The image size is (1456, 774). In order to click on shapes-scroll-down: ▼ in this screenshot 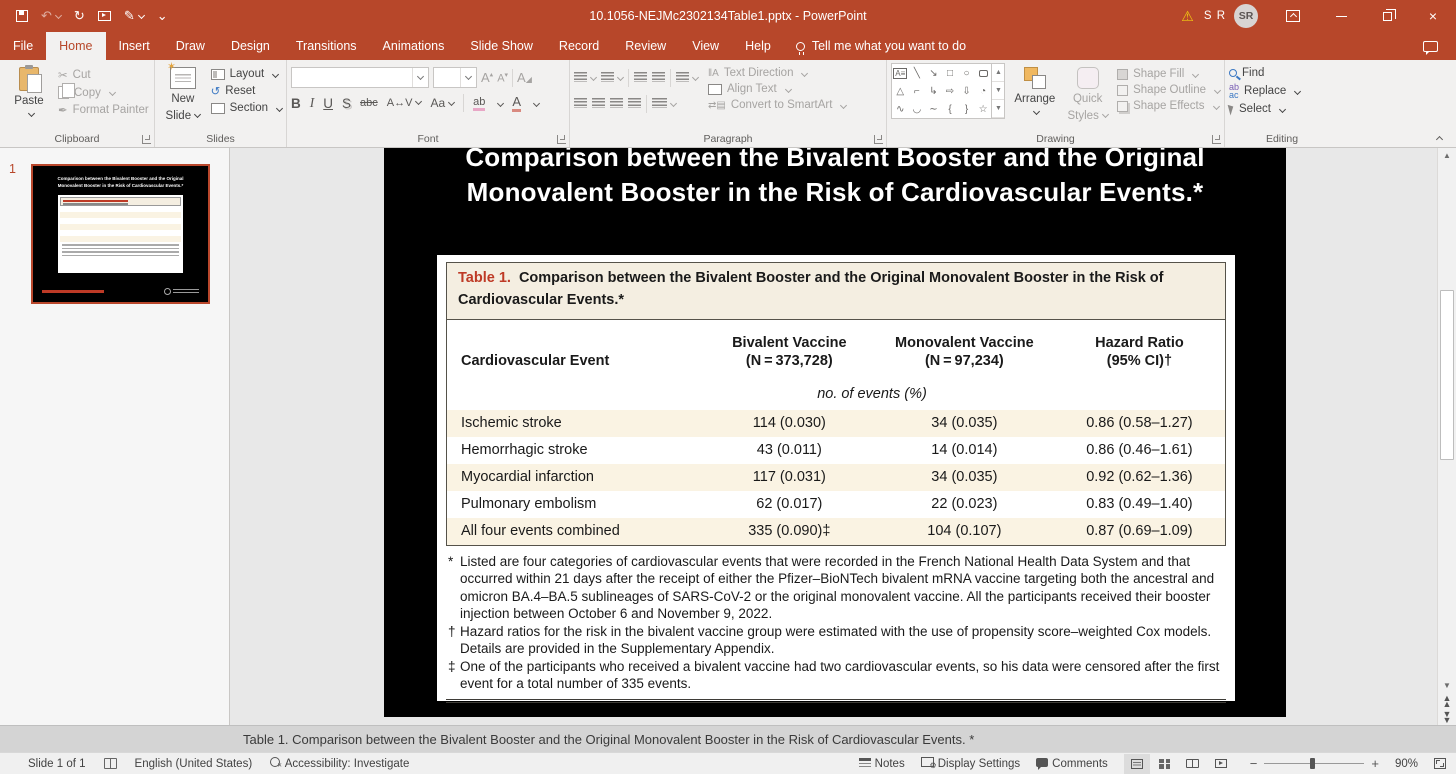, I will do `click(998, 91)`.